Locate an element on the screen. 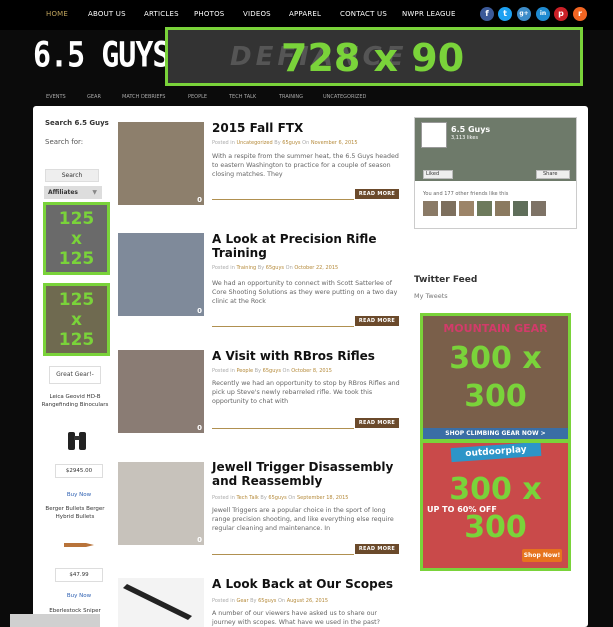 Image resolution: width=613 pixels, height=627 pixels. bullet-icon is located at coordinates (79, 545).